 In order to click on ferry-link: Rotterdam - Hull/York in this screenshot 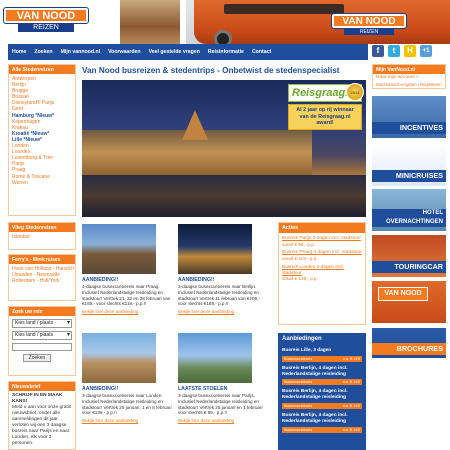, I will do `click(42, 281)`.